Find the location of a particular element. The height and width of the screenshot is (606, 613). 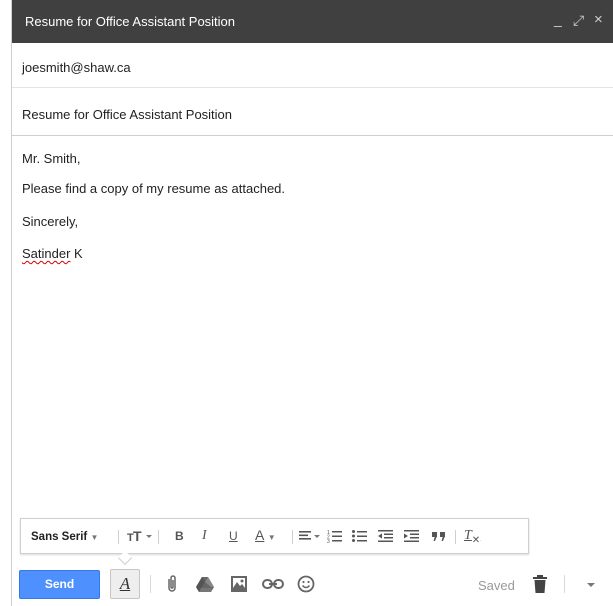

formatting-options-button: A is located at coordinates (125, 584).